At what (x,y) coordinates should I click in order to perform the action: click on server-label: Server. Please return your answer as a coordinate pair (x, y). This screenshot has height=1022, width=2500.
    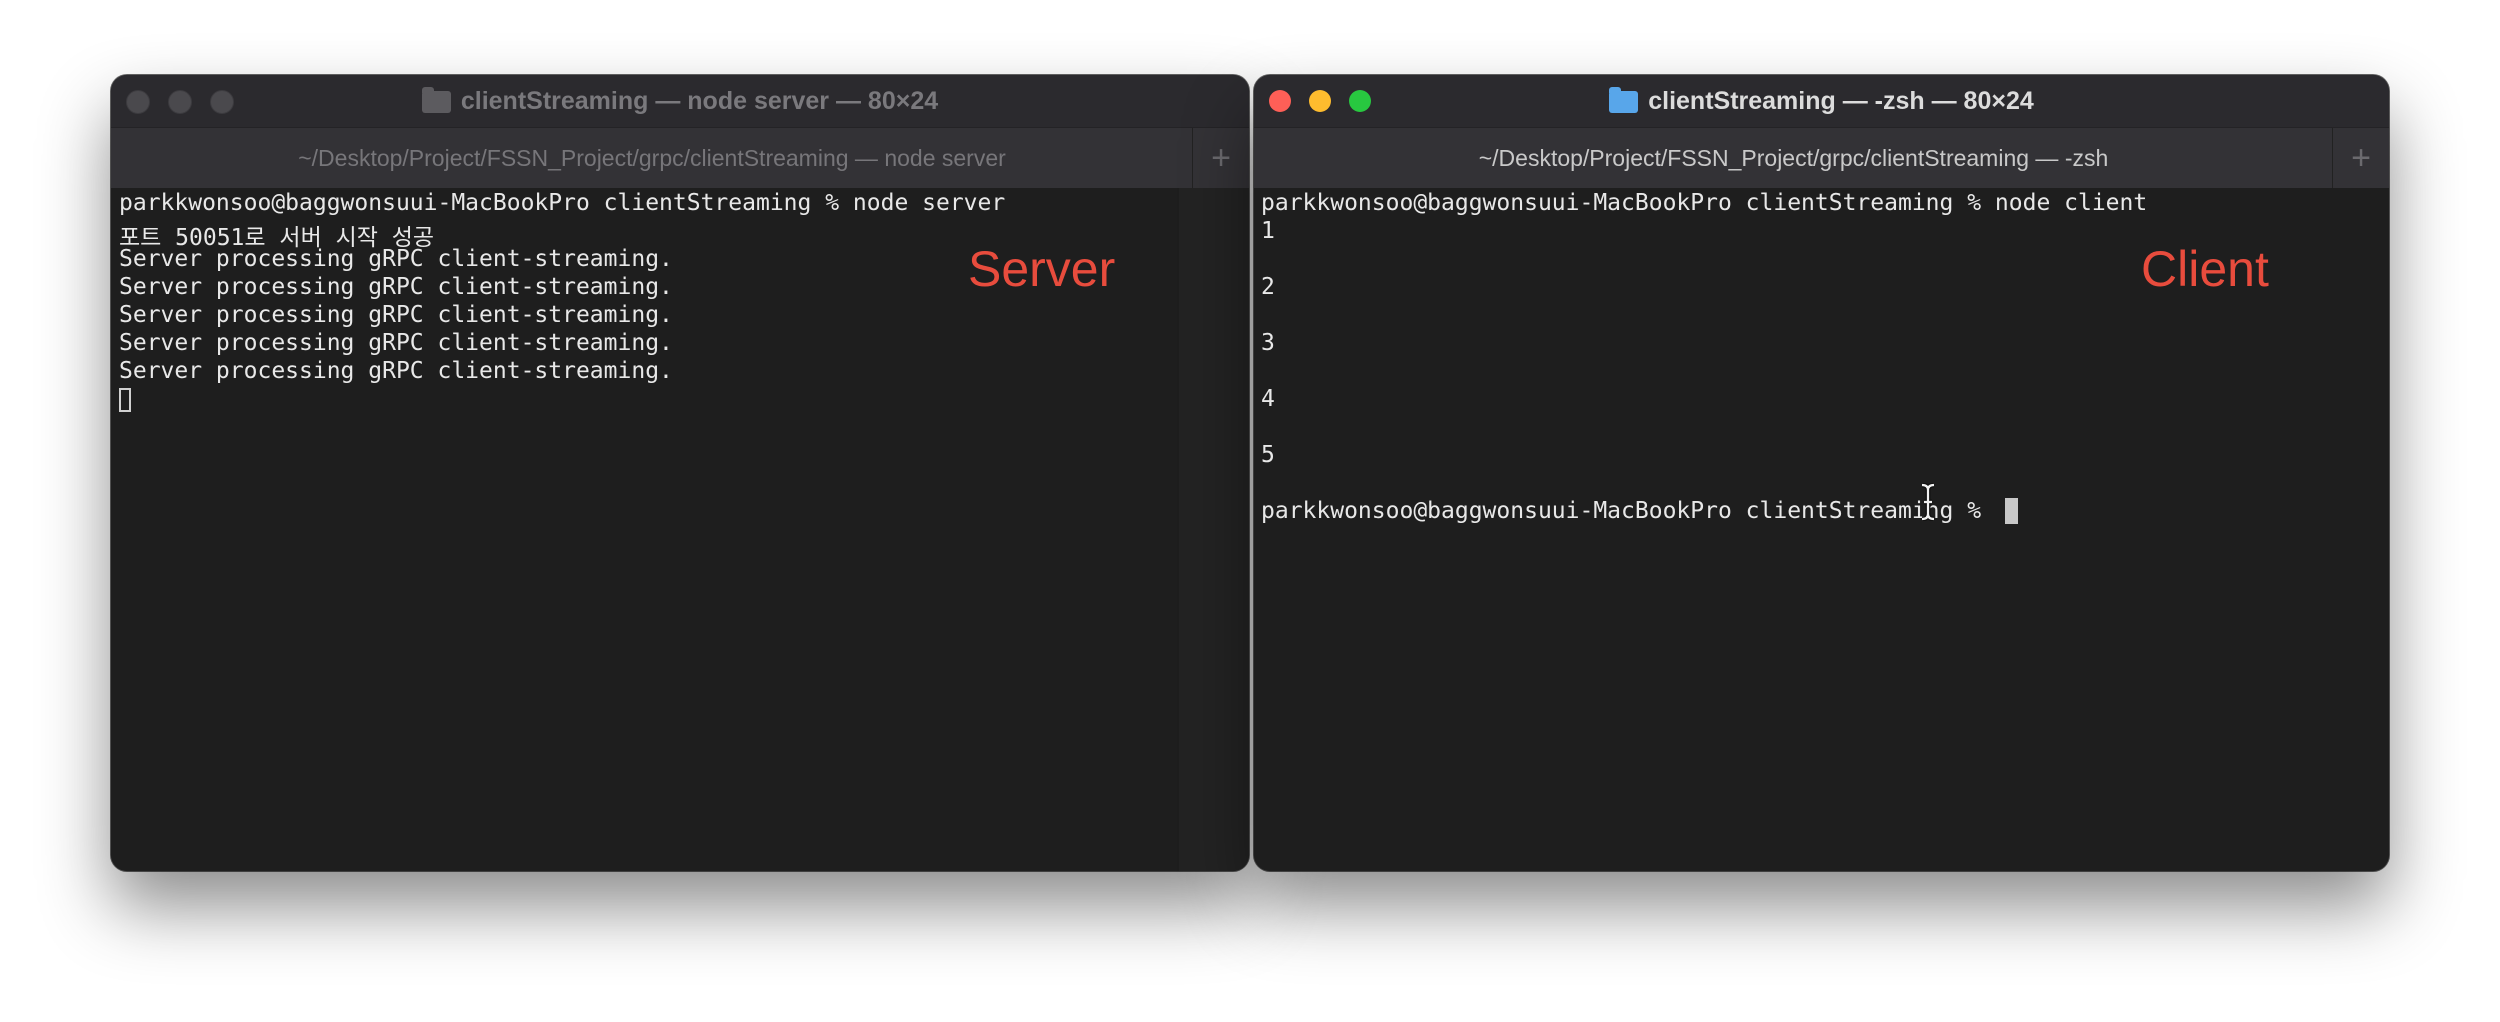
    Looking at the image, I should click on (1042, 269).